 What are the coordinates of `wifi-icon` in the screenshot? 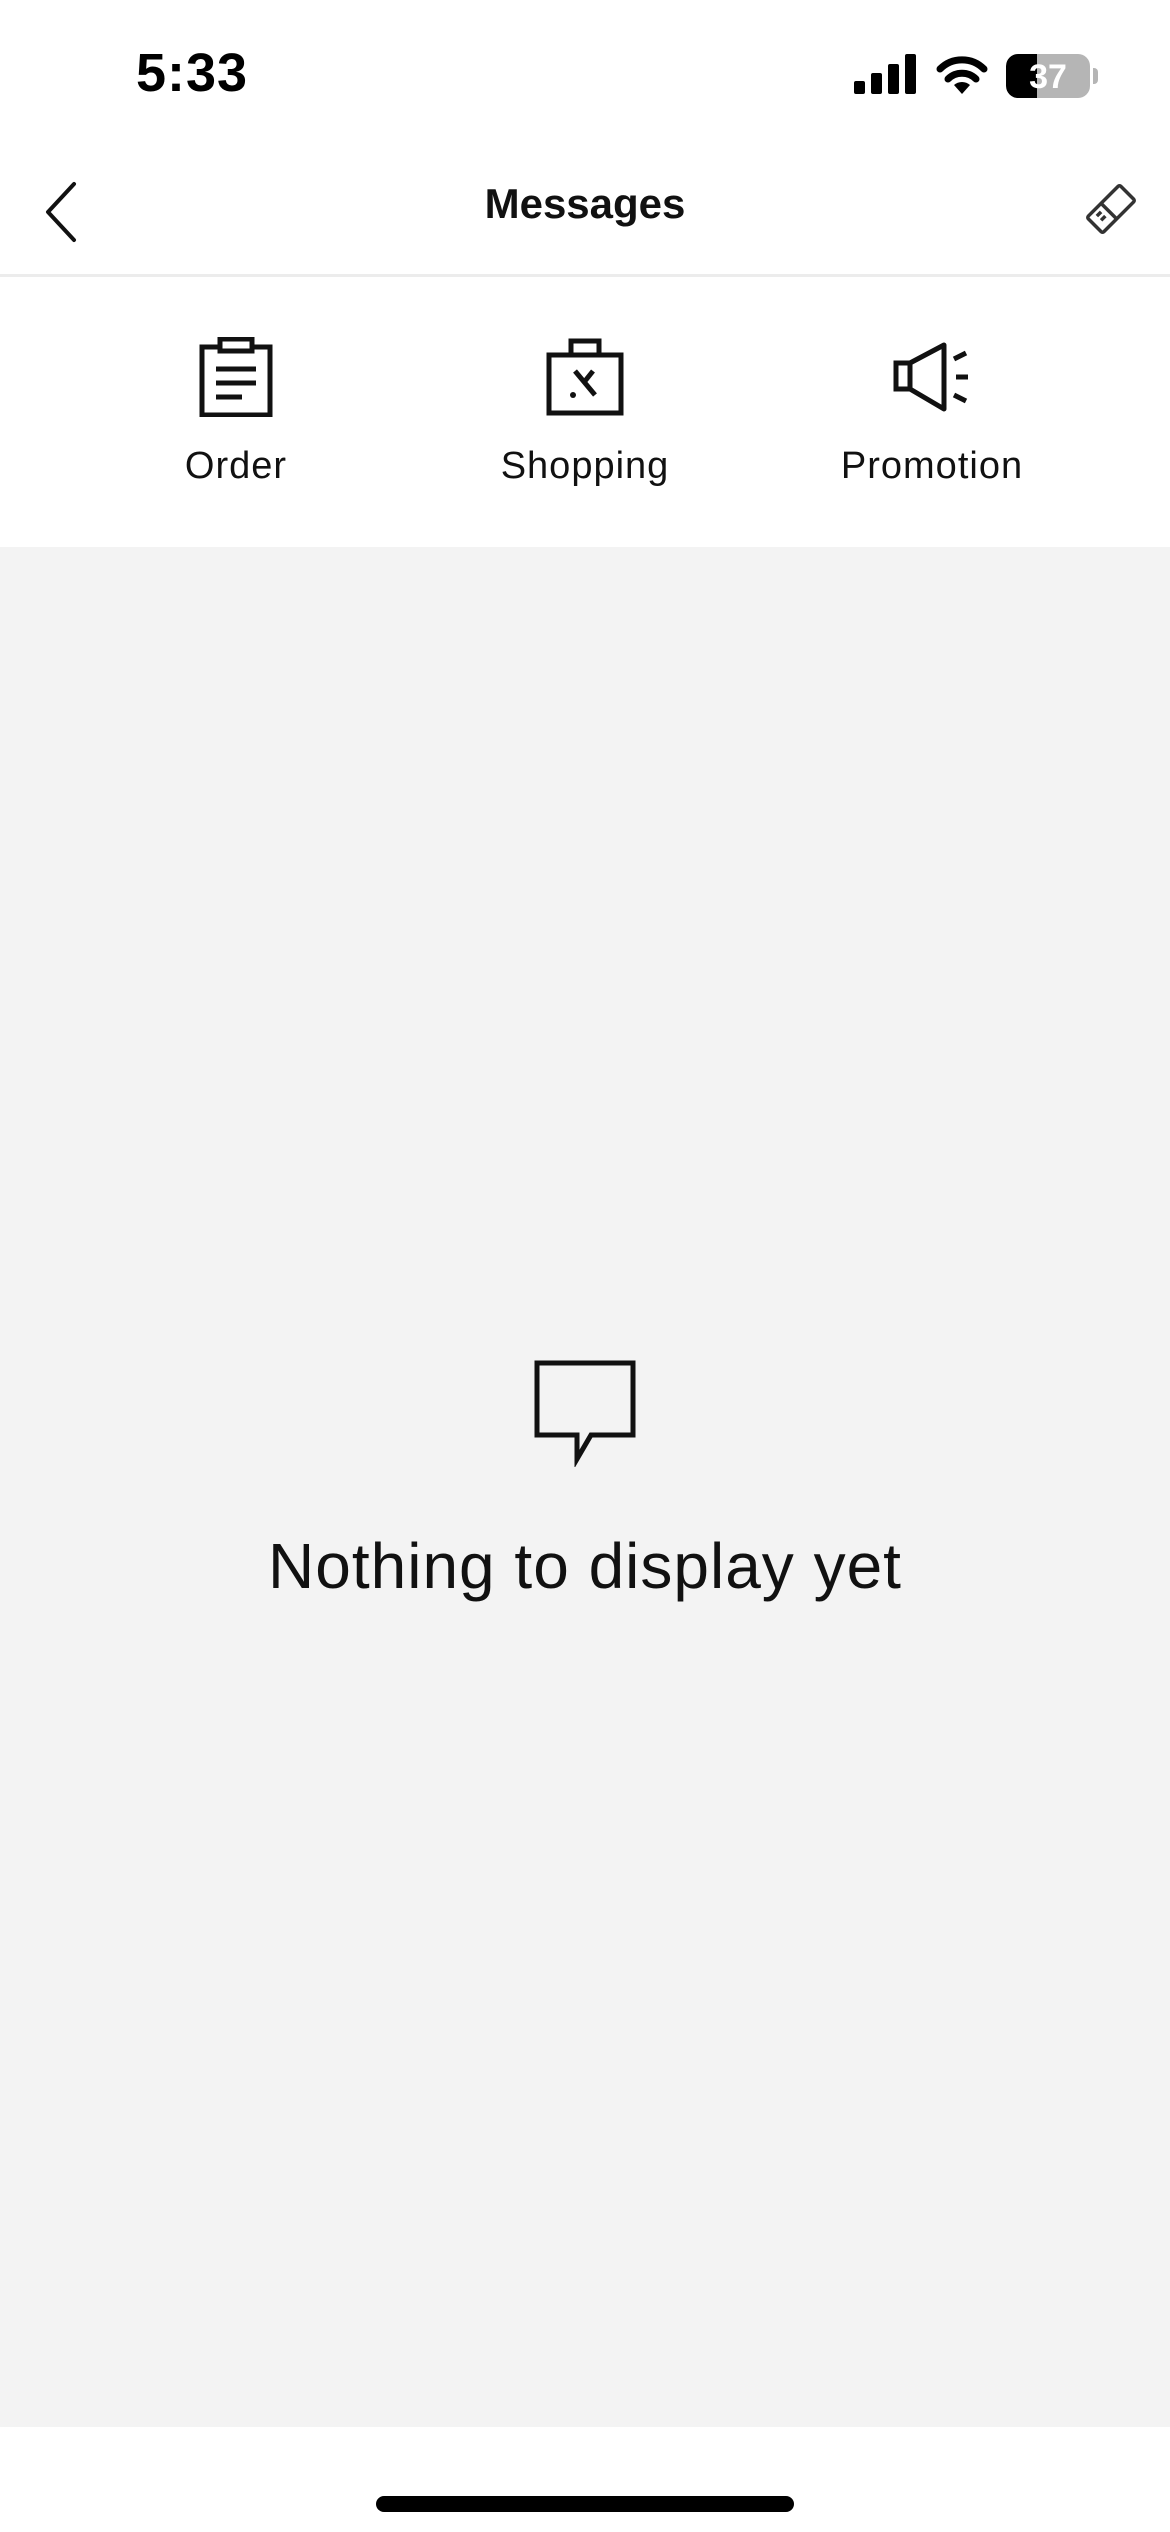 It's located at (962, 75).